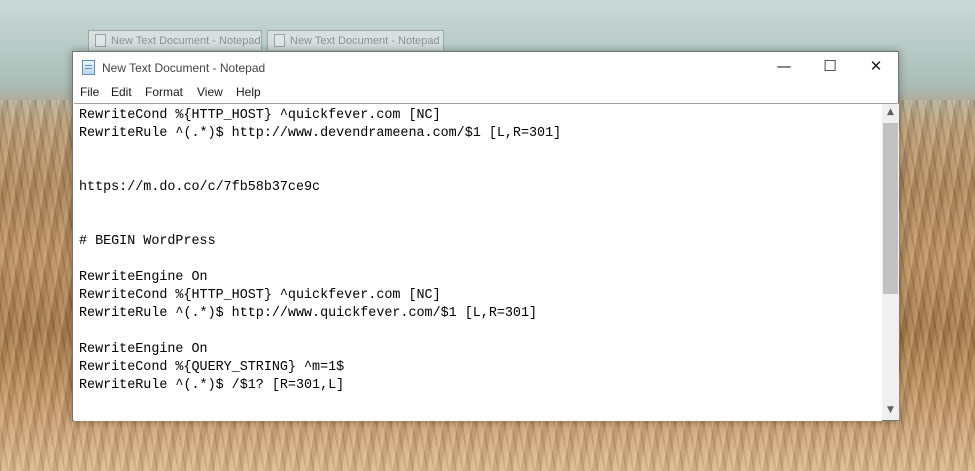  What do you see at coordinates (200, 187) in the screenshot?
I see `text-line: https://m.do.co/c/7fb58b37ce9c` at bounding box center [200, 187].